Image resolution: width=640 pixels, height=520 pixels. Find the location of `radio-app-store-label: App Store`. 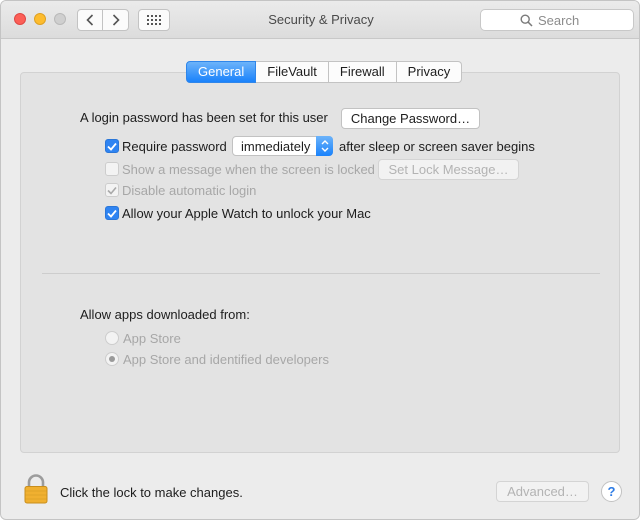

radio-app-store-label: App Store is located at coordinates (152, 338).